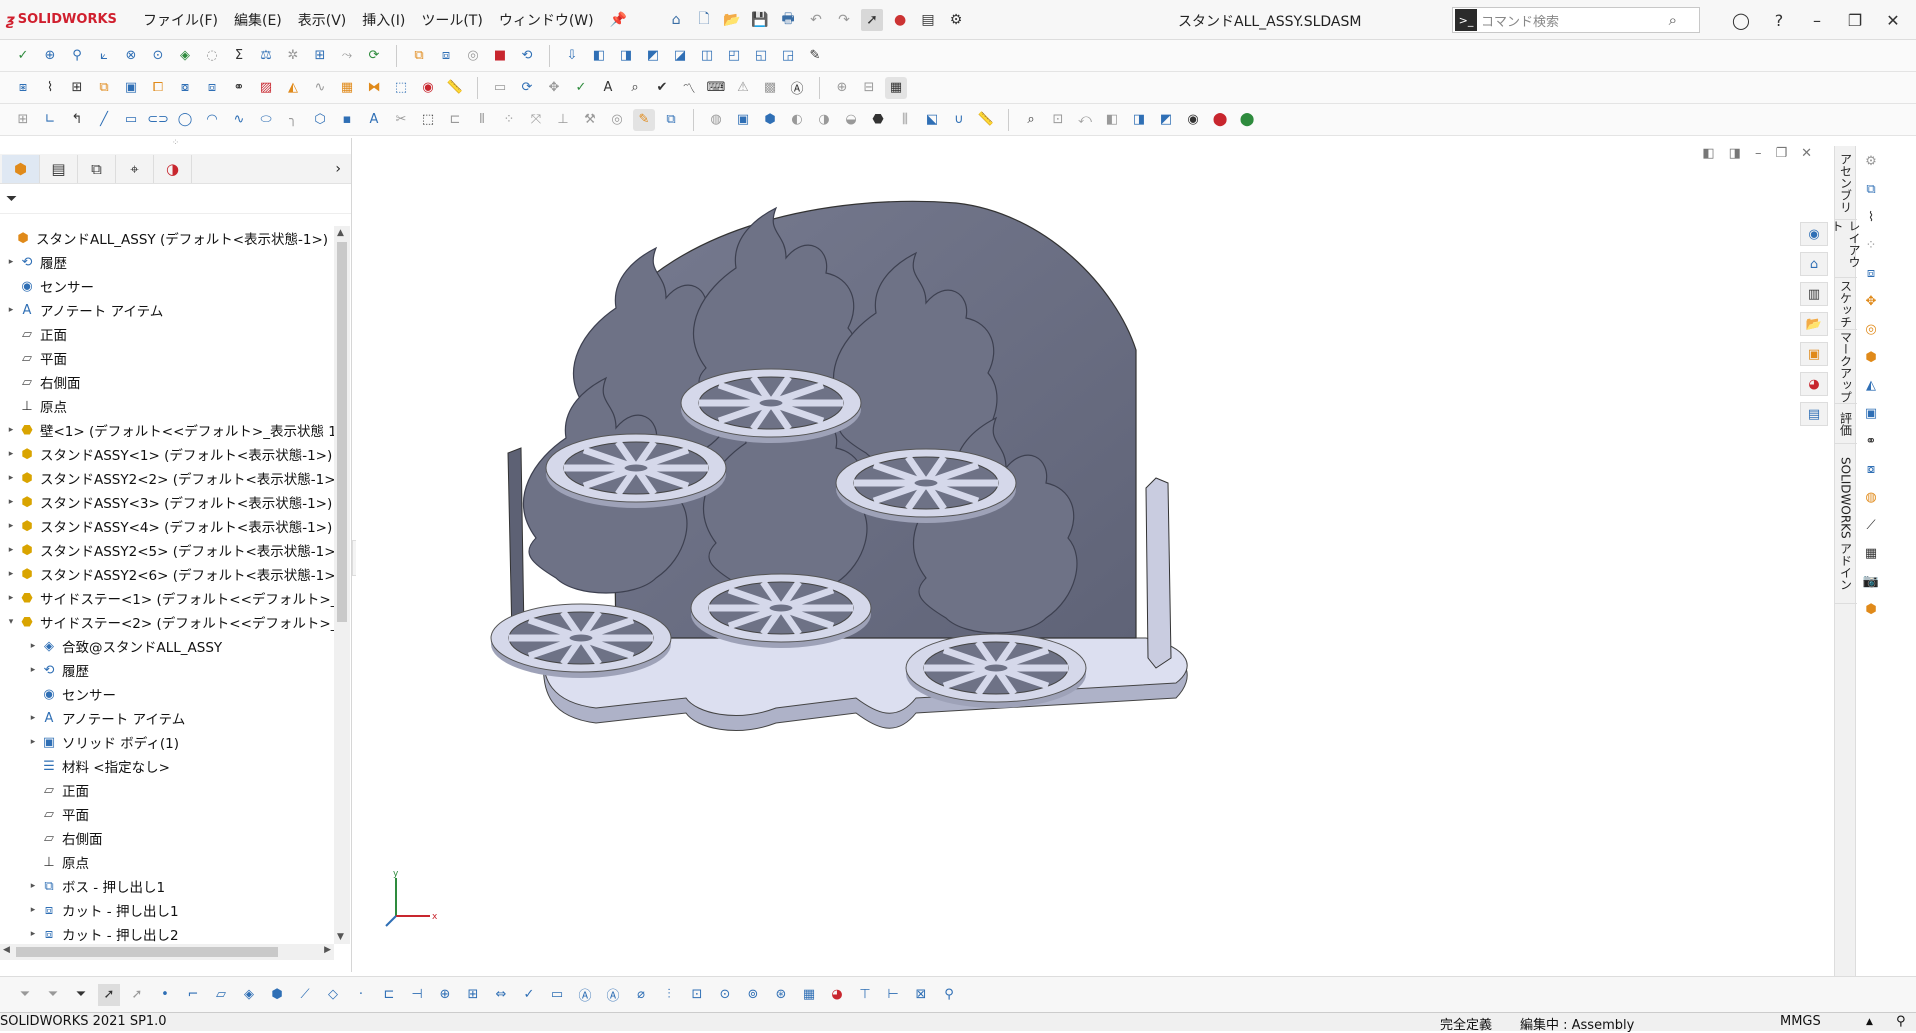 This screenshot has height=1033, width=1916. What do you see at coordinates (21, 168) in the screenshot?
I see `feature-manager-tab-icon: ⬢` at bounding box center [21, 168].